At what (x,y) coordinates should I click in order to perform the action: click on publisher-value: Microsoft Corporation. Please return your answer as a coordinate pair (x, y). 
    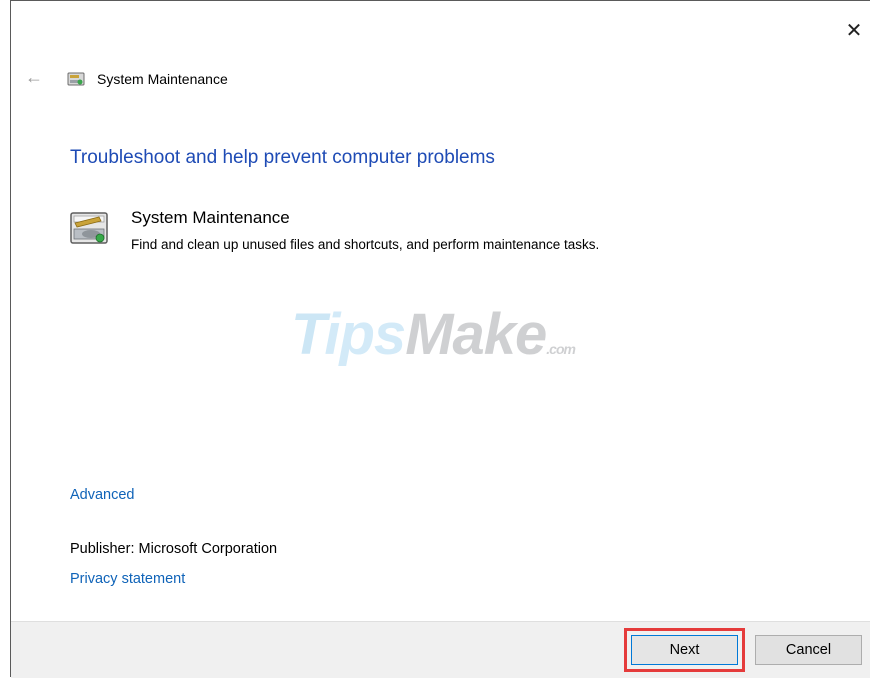
    Looking at the image, I should click on (208, 549).